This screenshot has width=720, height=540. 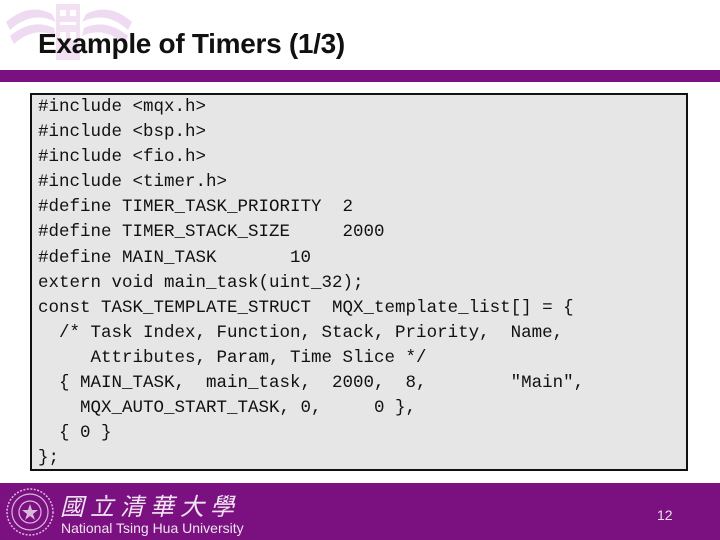 I want to click on code-line: #include <fio.h>, so click(x=122, y=157).